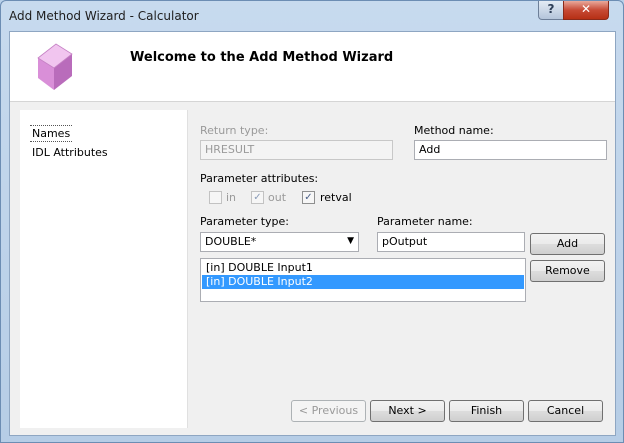 This screenshot has width=624, height=443. I want to click on retval-checkbox-label: retval, so click(336, 197).